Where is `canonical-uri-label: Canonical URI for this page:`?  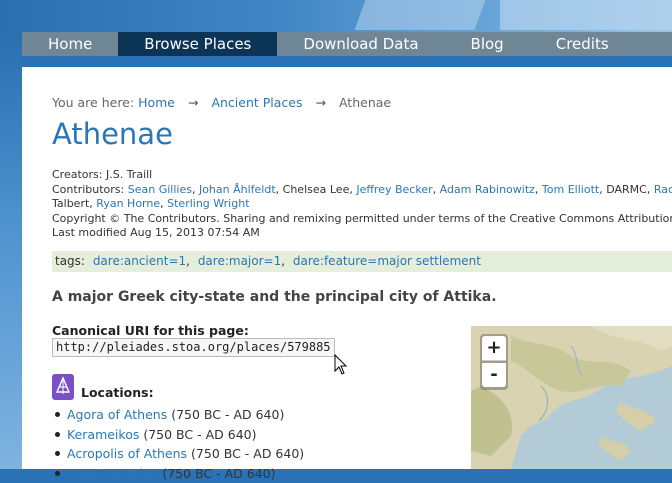
canonical-uri-label: Canonical URI for this page: is located at coordinates (150, 330).